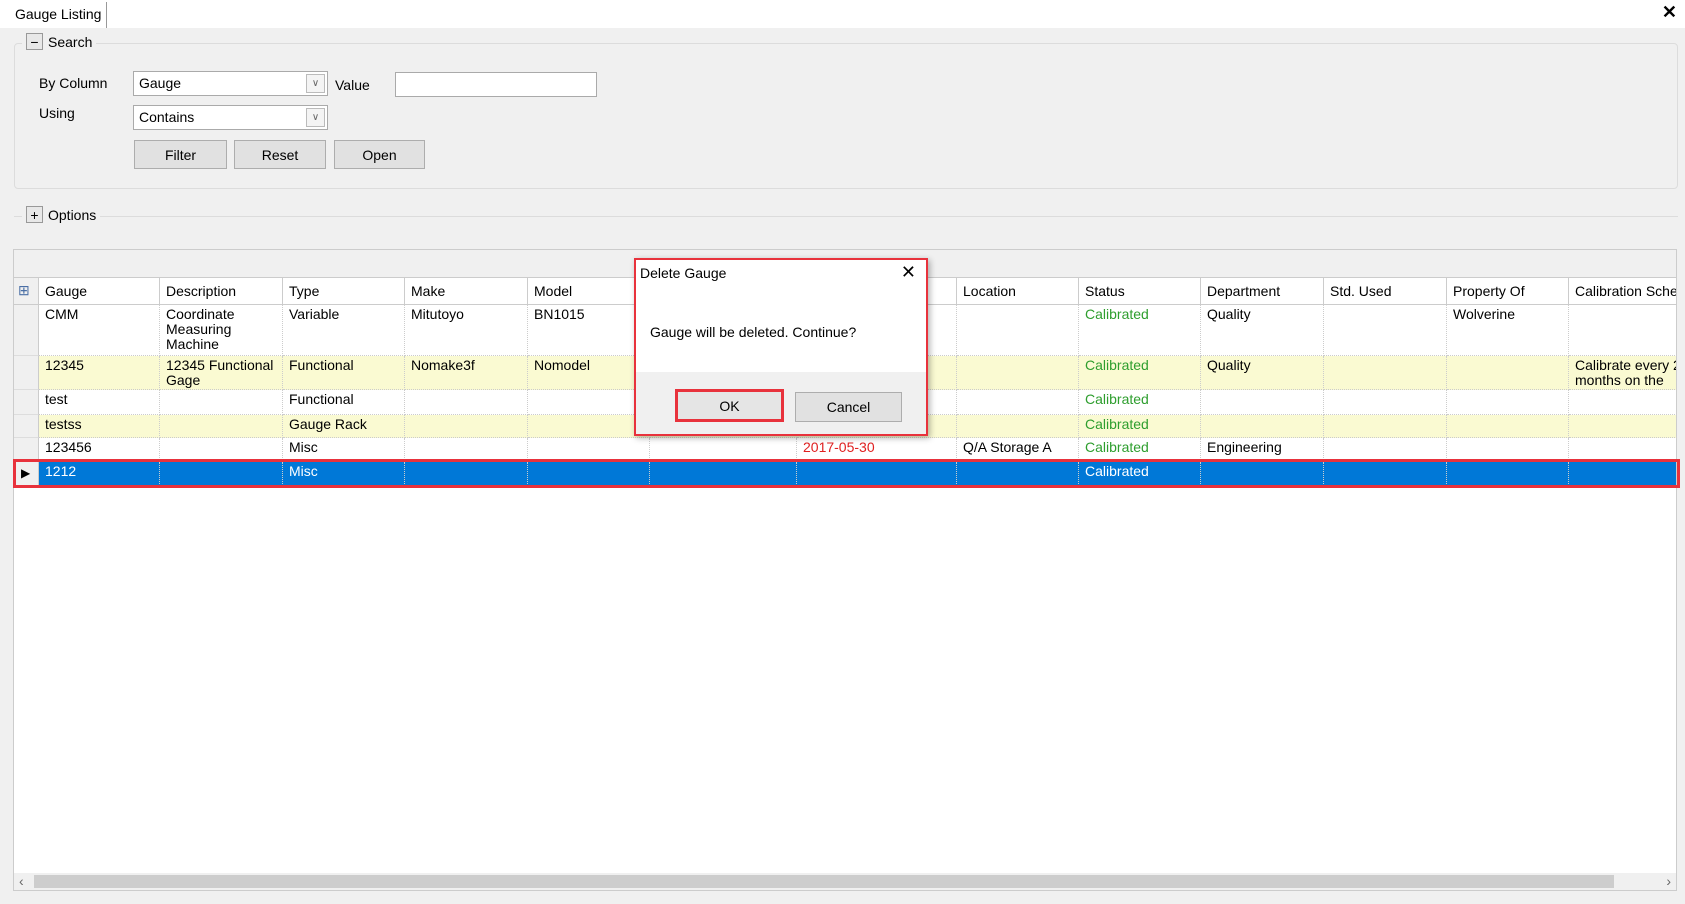 Image resolution: width=1685 pixels, height=904 pixels. What do you see at coordinates (1622, 291) in the screenshot?
I see `column-header: Calibration Sche` at bounding box center [1622, 291].